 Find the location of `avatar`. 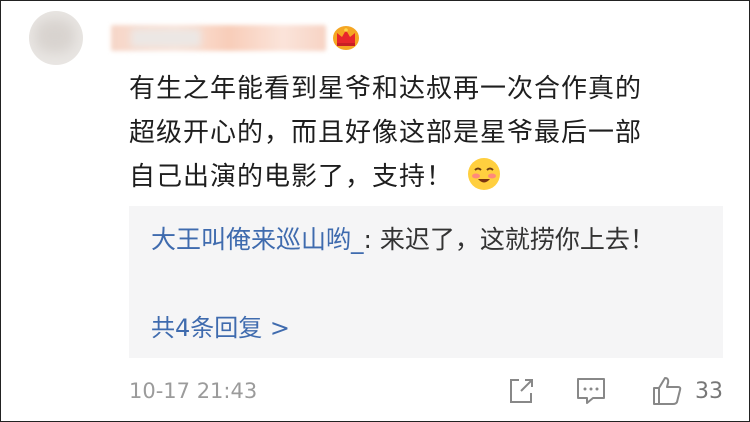

avatar is located at coordinates (56, 38).